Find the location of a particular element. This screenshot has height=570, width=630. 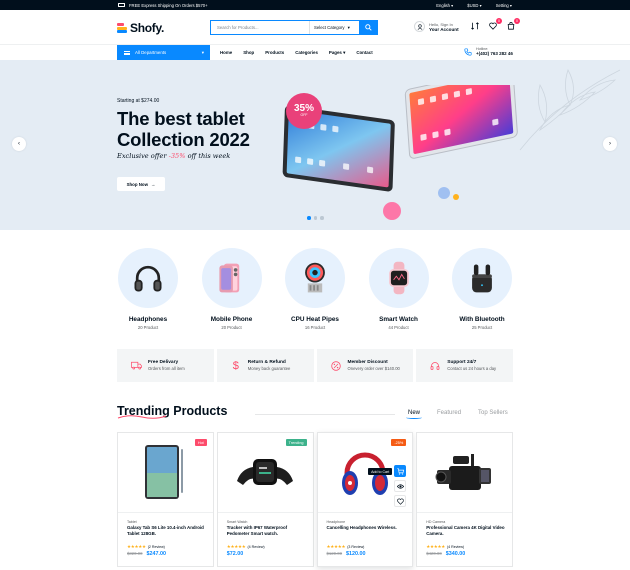

product-category: HD Camera is located at coordinates (435, 522).